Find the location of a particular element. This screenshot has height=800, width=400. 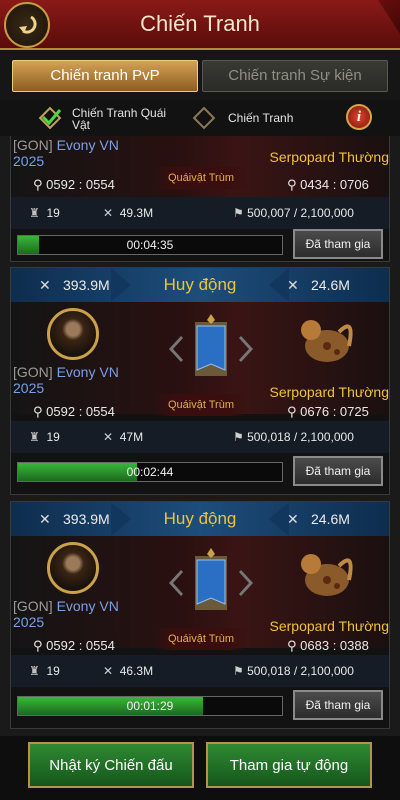

auto-join-button: Tham gia tự động is located at coordinates (289, 765).